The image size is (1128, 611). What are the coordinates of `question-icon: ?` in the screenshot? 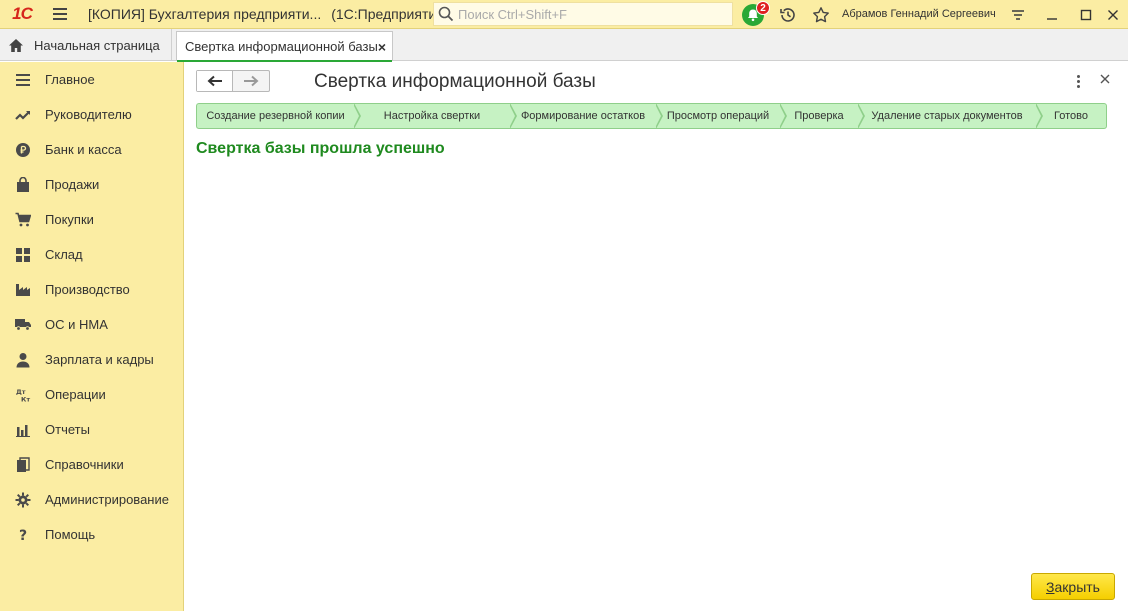 It's located at (23, 535).